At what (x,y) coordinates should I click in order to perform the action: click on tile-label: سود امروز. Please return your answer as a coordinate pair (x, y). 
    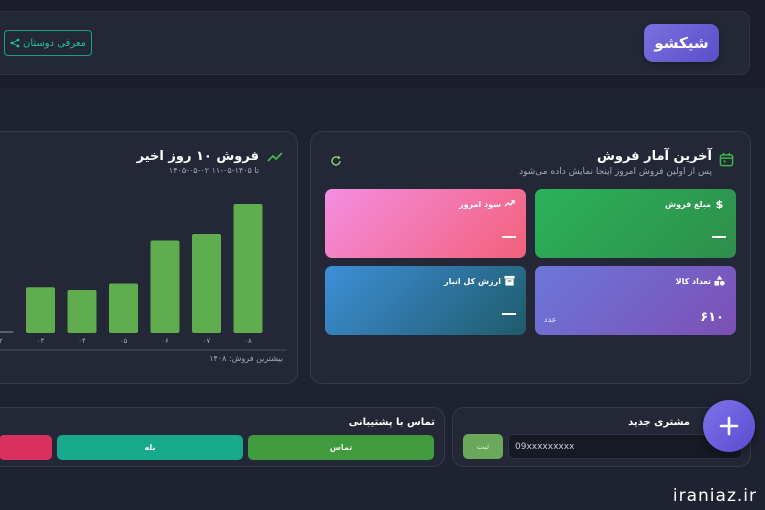
    Looking at the image, I should click on (479, 204).